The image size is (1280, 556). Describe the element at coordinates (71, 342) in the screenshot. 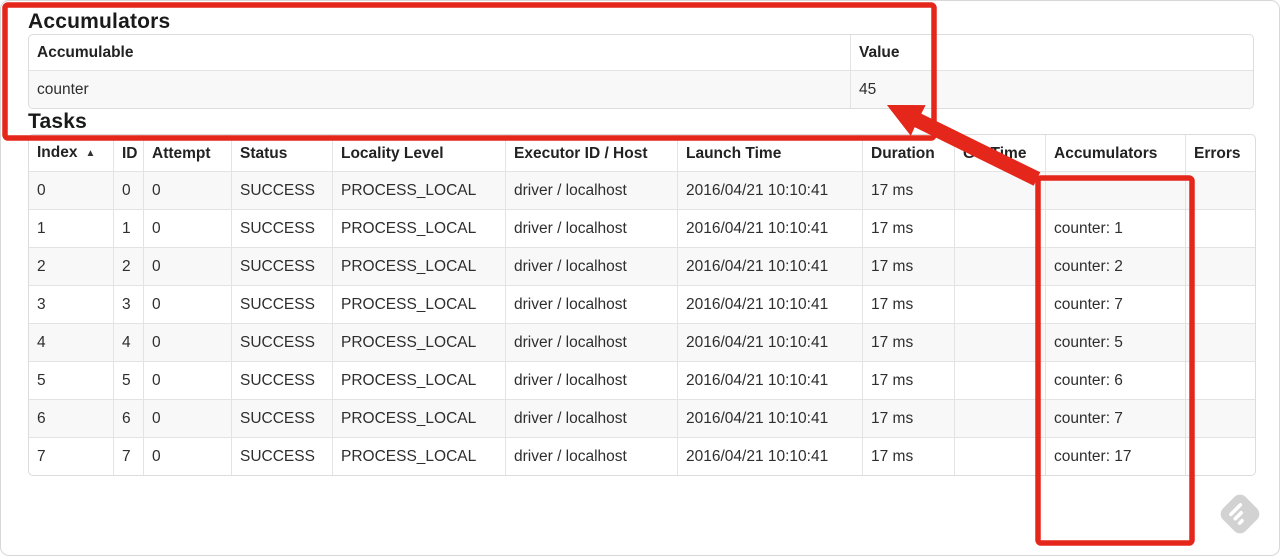

I see `cell-index: 4` at that location.